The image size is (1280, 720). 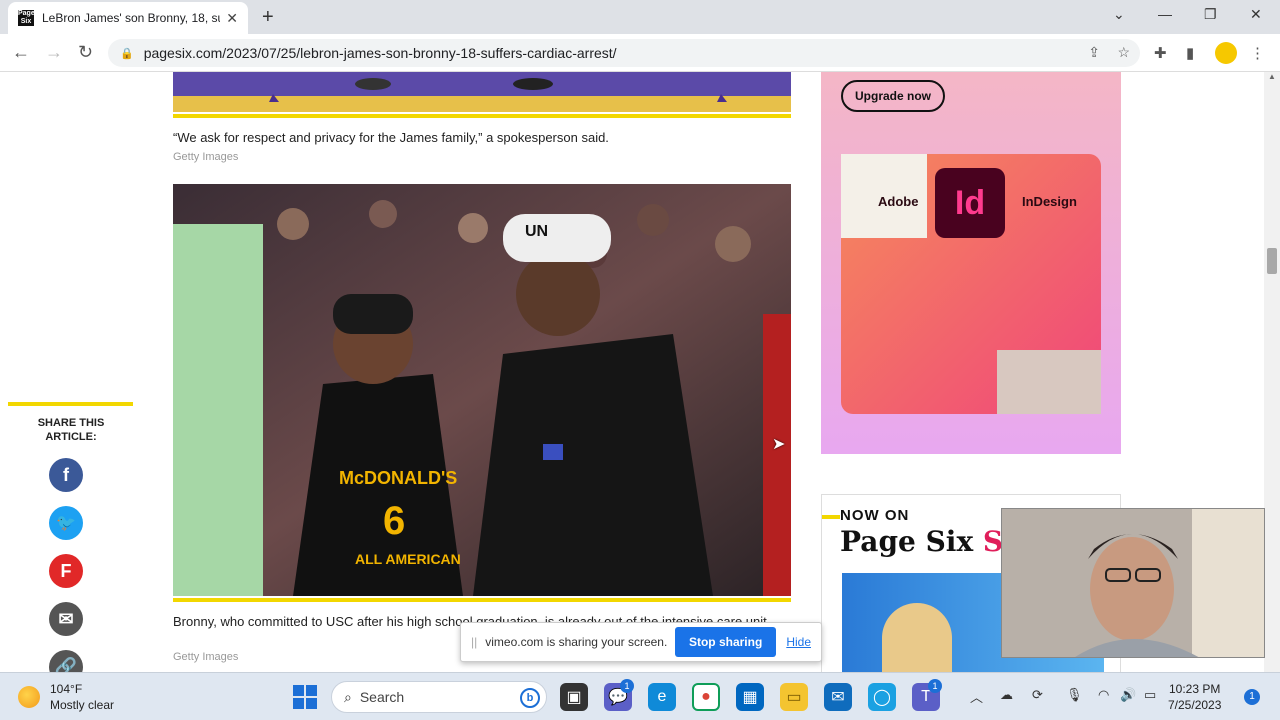 I want to click on weather-widget: 104°F Mostly clear, so click(x=66, y=697).